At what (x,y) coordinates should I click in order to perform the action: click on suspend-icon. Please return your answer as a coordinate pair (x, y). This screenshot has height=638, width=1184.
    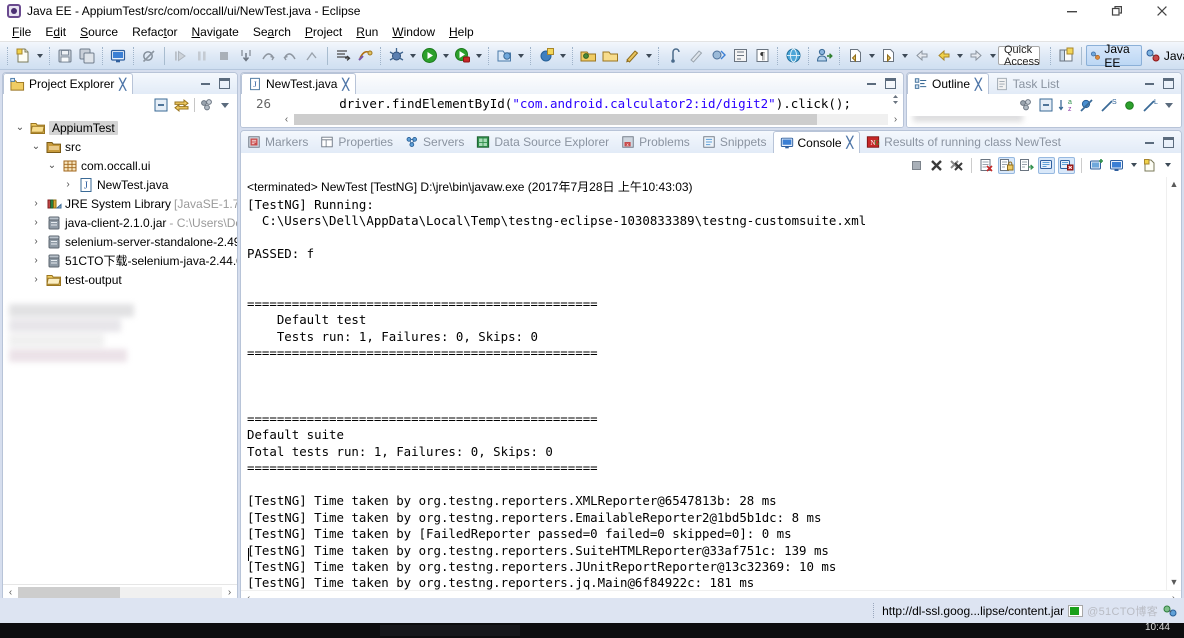
    Looking at the image, I should click on (202, 56).